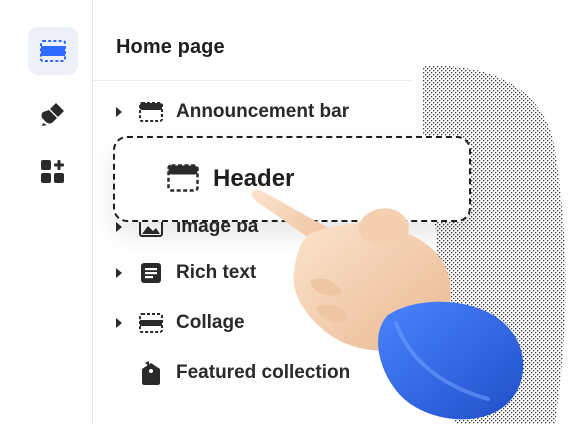 This screenshot has height=424, width=571. I want to click on title-divider, so click(253, 80).